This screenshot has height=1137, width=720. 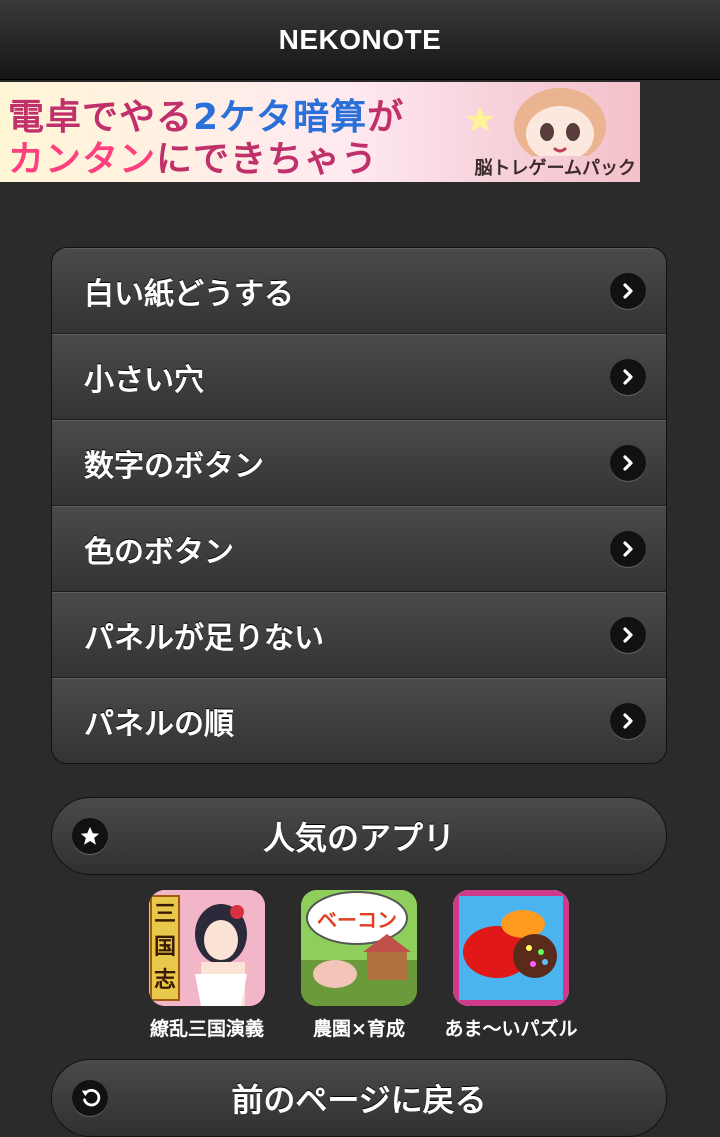 What do you see at coordinates (164, 947) in the screenshot?
I see `sangokushi-icon-text: 三国志` at bounding box center [164, 947].